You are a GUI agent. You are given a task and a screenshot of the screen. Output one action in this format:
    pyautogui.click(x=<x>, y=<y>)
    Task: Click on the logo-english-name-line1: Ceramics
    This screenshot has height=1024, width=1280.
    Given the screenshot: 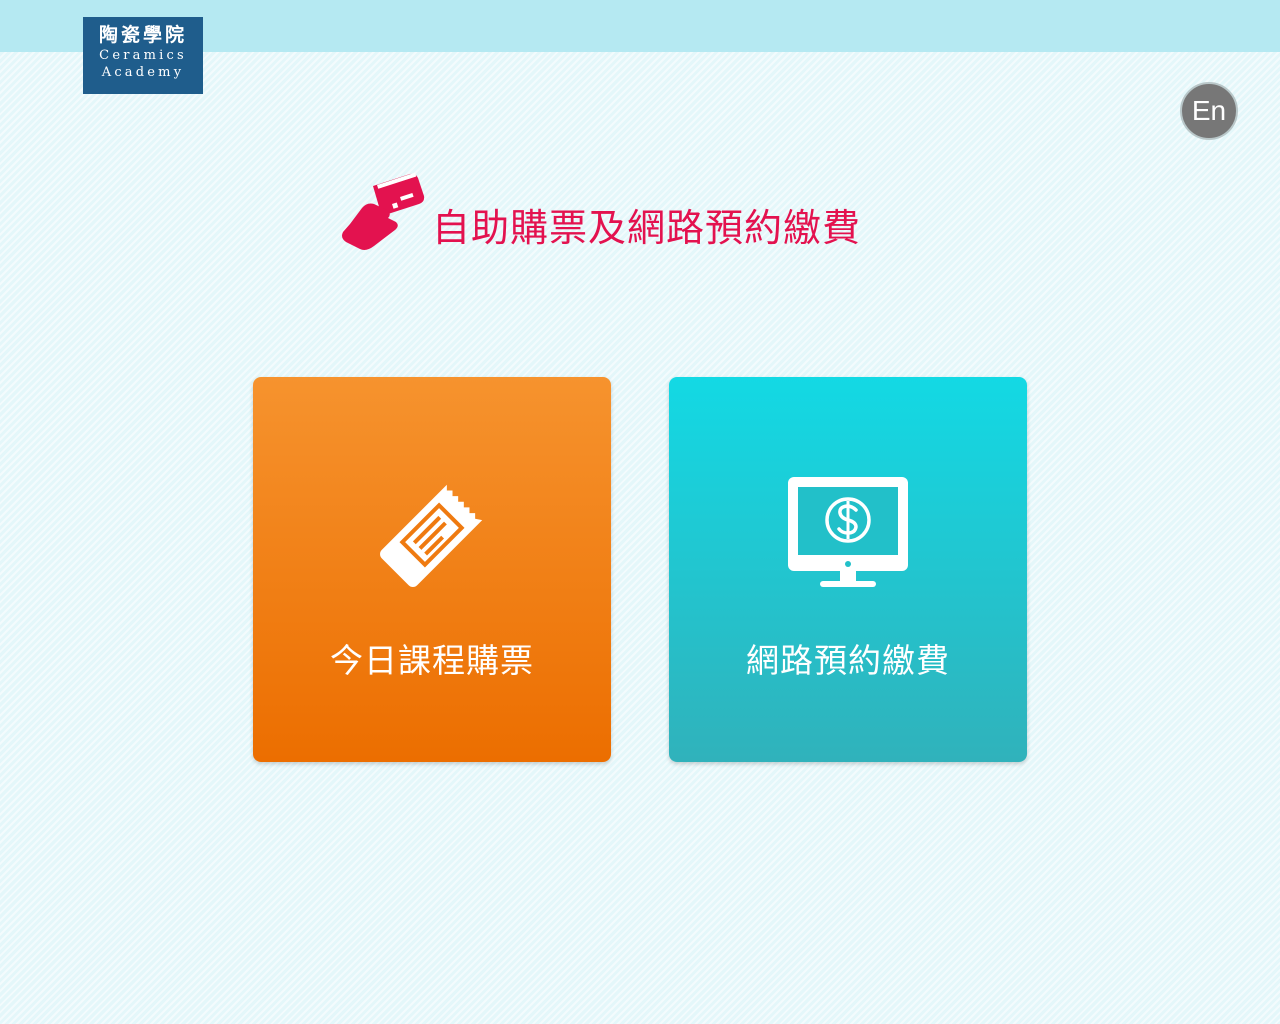 What is the action you would take?
    pyautogui.click(x=143, y=55)
    